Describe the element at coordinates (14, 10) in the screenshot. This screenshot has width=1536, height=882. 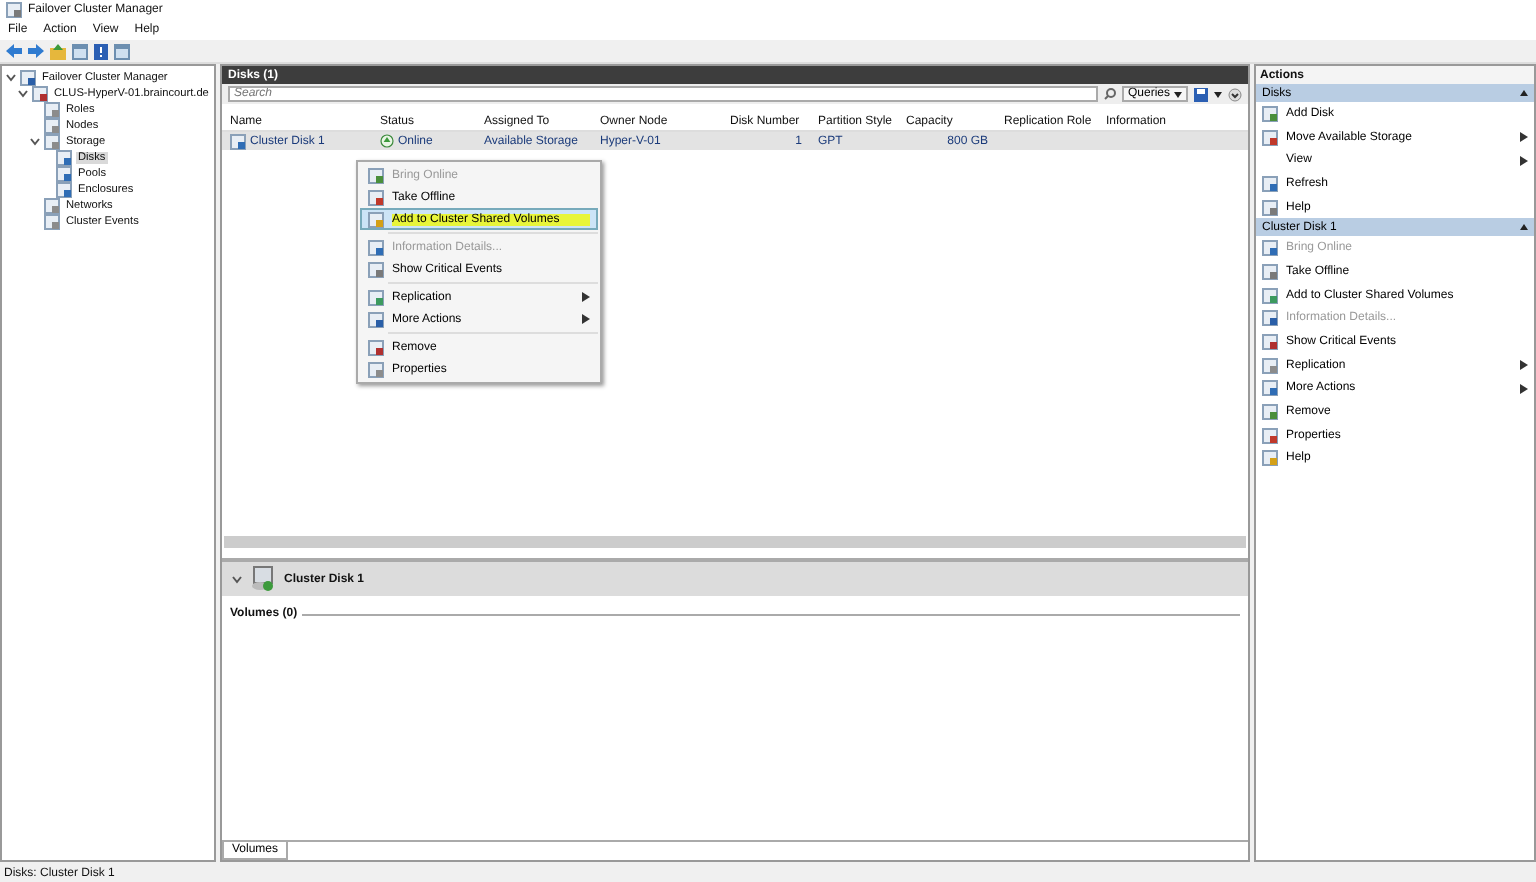
I see `app-icon` at that location.